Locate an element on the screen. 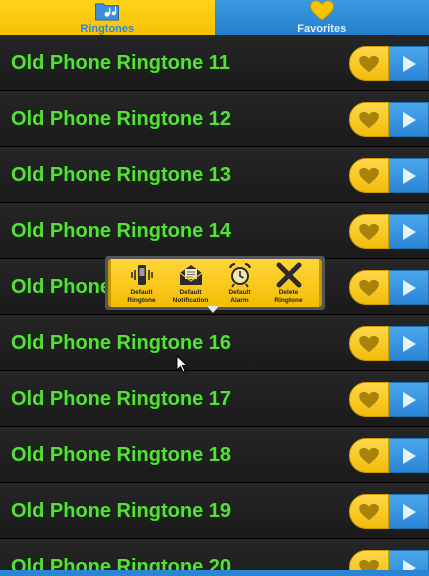 The height and width of the screenshot is (576, 429). popup-label-line2: Alarm is located at coordinates (239, 300).